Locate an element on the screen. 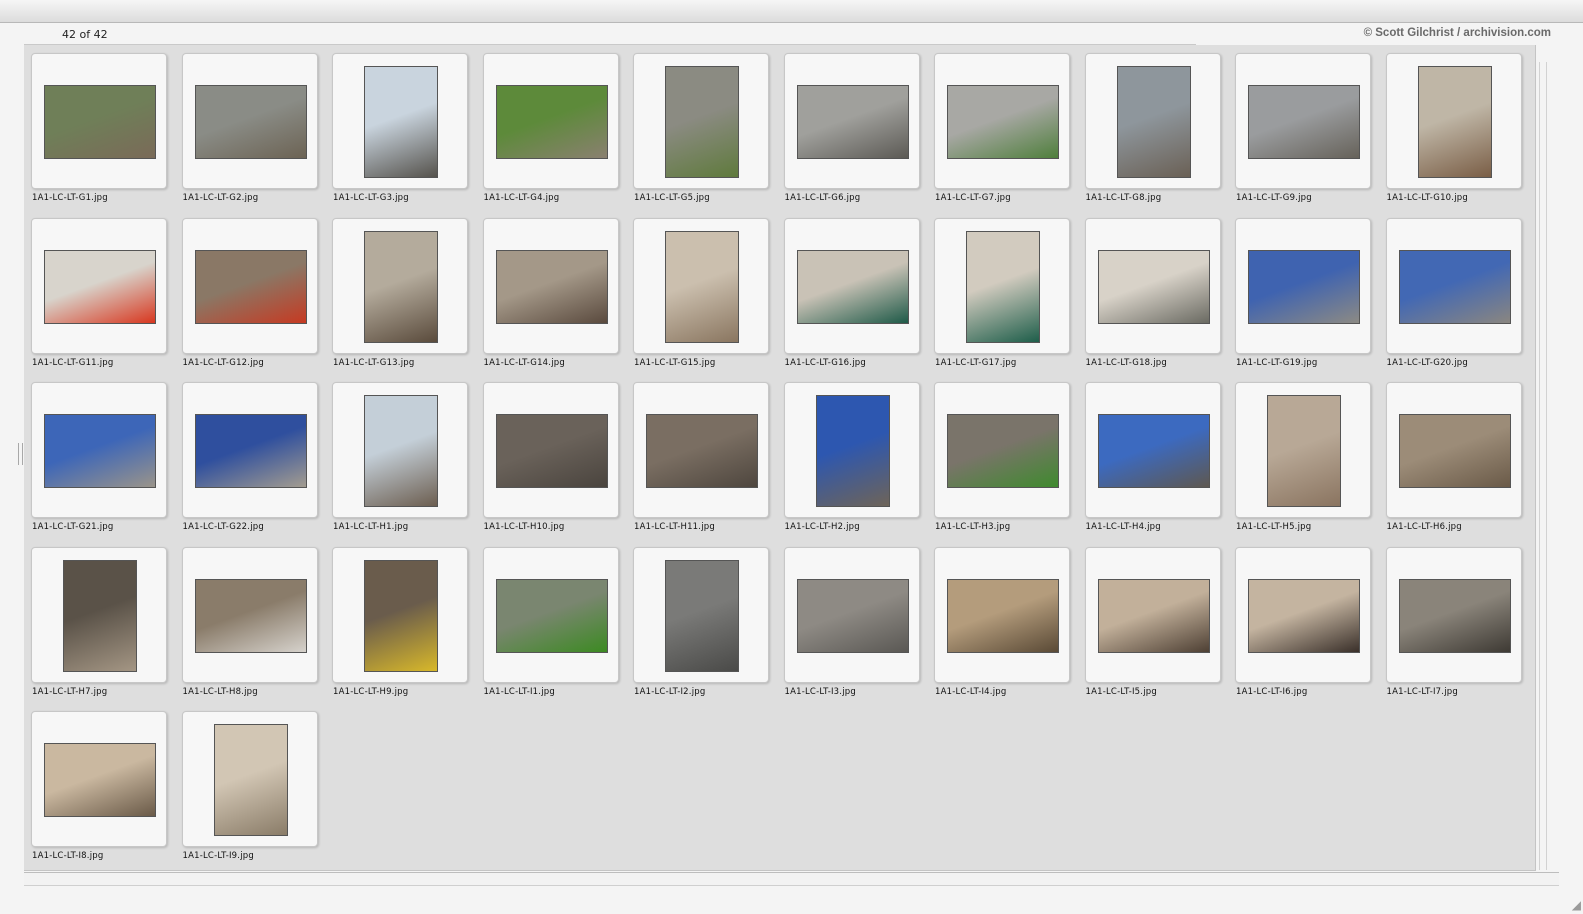  thumbnail-item: 1A1-LC-LT-G16.jpg is located at coordinates (852, 294).